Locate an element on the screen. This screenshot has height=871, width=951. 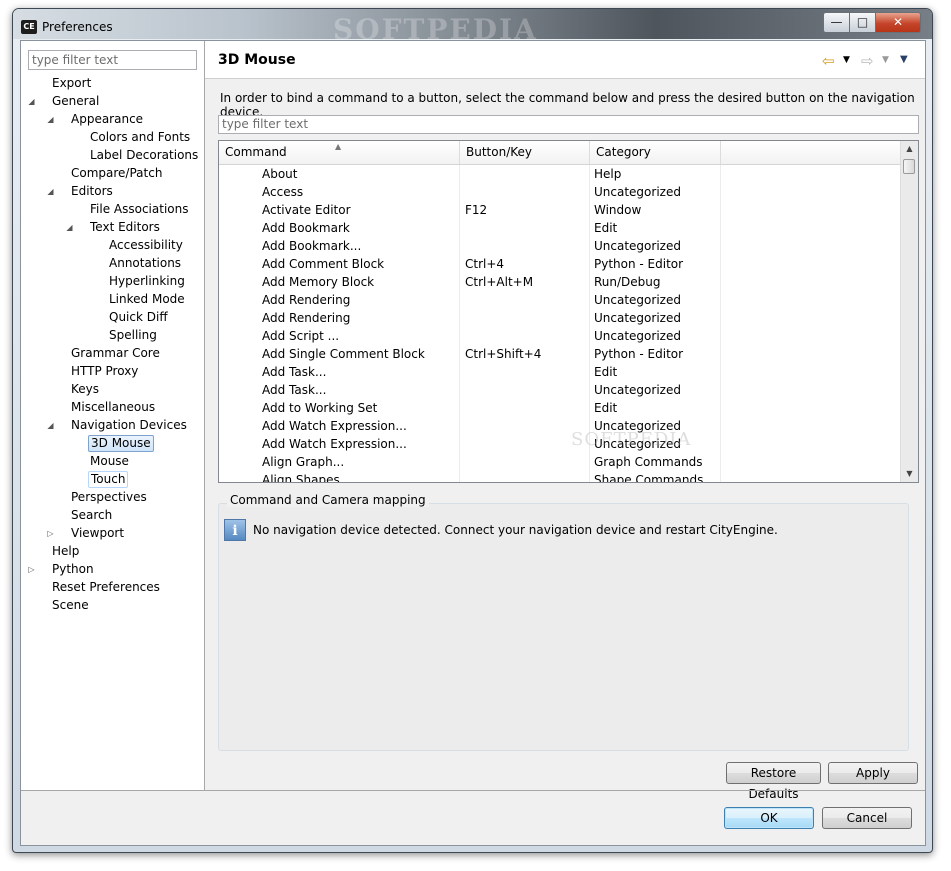
tree-item: Reset Preferences is located at coordinates (106, 587).